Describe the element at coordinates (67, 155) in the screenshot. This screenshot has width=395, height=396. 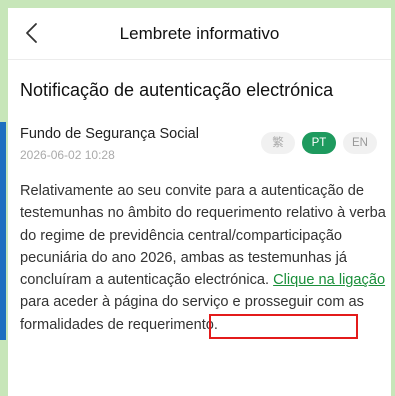
I see `notification-date: 2026-06-02 10:28` at that location.